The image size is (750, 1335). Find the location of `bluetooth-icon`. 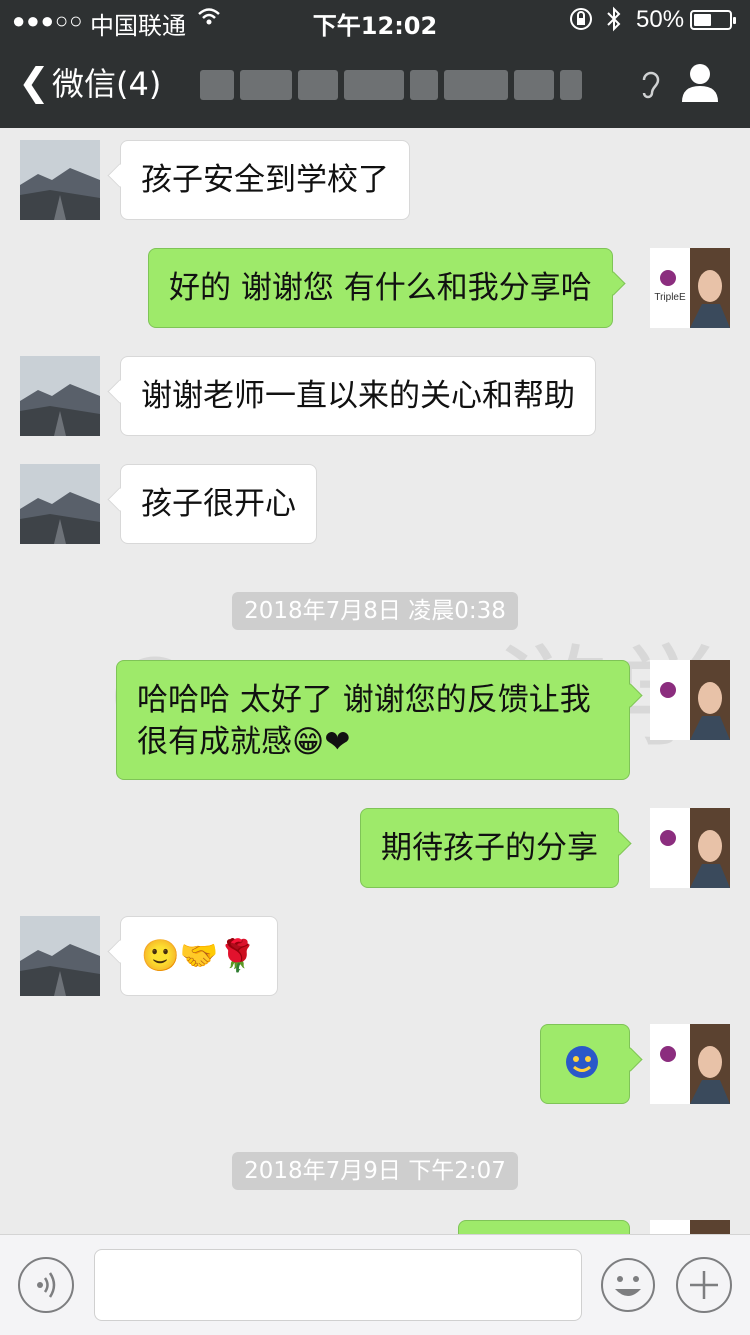

bluetooth-icon is located at coordinates (614, 22).